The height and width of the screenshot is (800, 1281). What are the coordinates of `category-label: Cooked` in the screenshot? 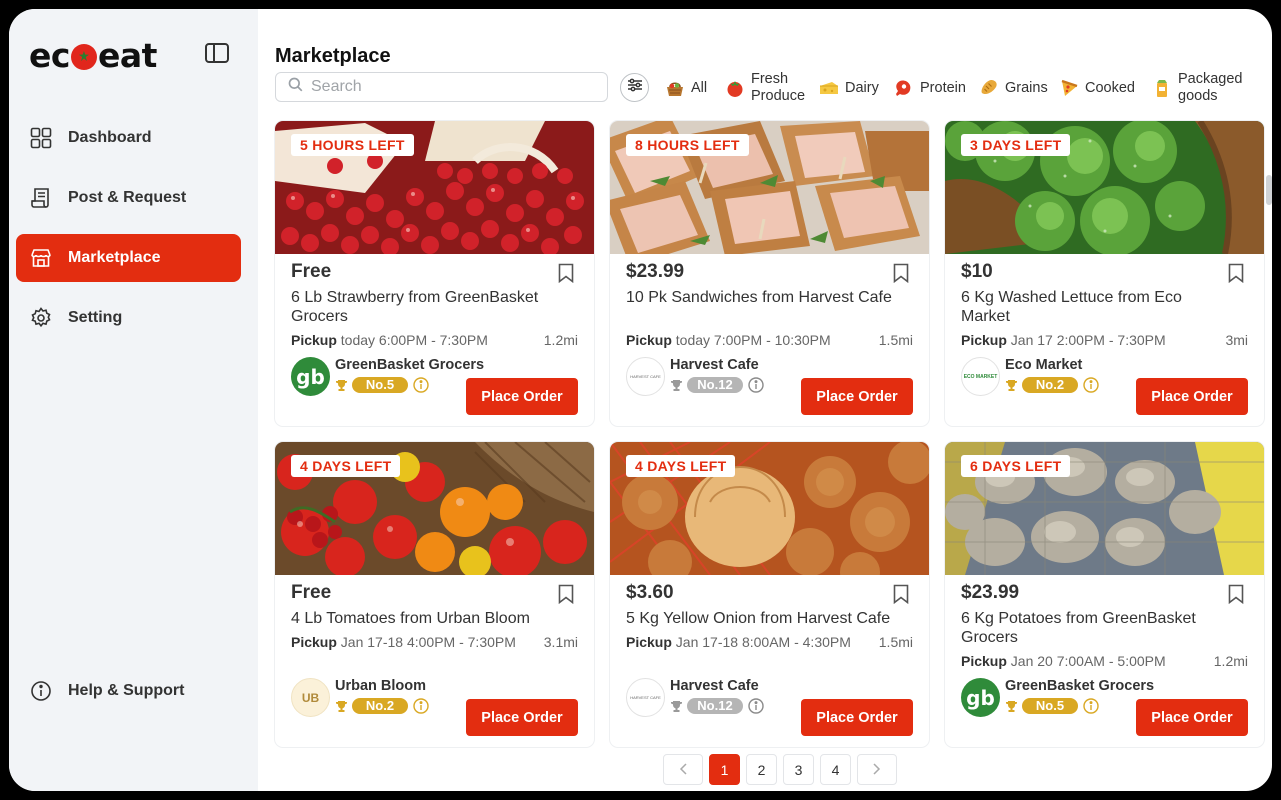 It's located at (1110, 87).